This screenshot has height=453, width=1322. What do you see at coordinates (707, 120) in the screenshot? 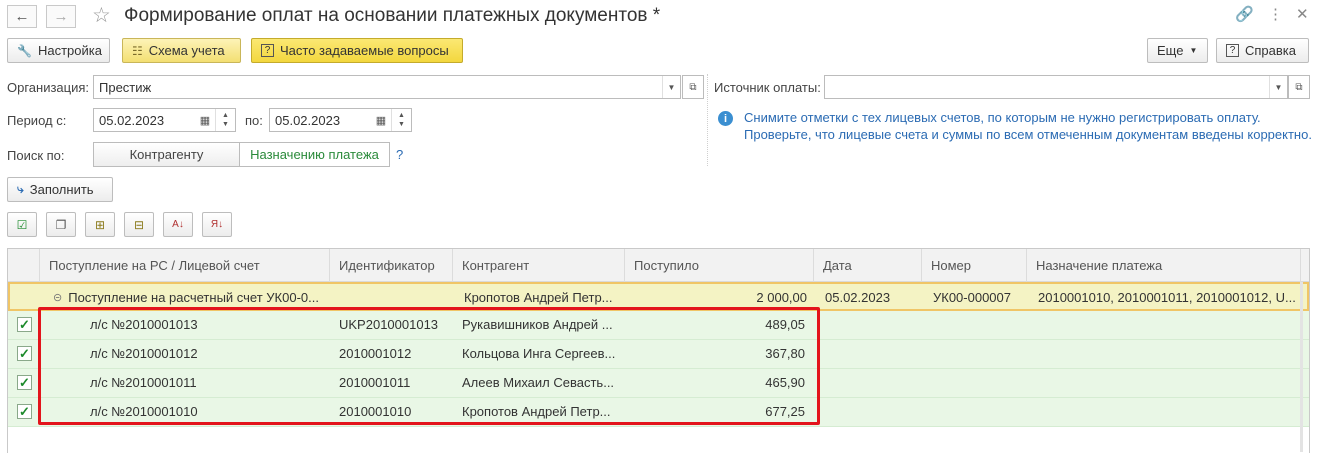
I see `divider` at bounding box center [707, 120].